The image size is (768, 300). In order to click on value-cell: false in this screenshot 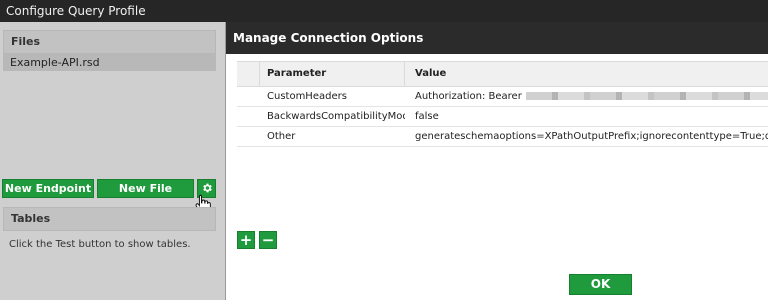, I will do `click(591, 116)`.